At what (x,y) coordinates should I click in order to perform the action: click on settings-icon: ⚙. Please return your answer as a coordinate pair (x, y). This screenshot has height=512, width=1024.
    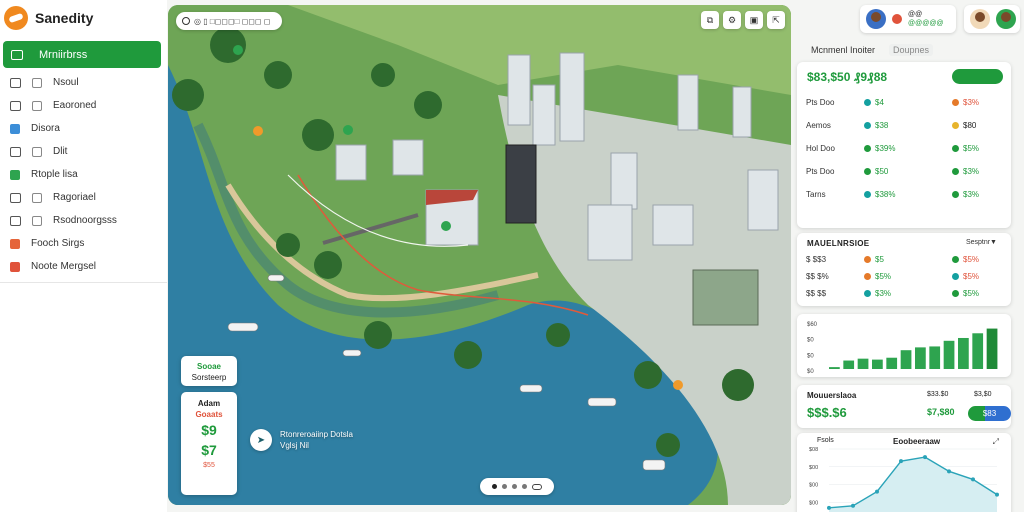
    Looking at the image, I should click on (732, 20).